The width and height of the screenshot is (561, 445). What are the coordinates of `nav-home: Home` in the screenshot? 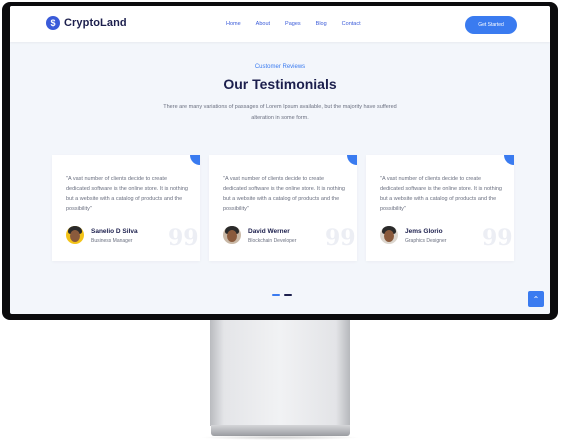 It's located at (233, 24).